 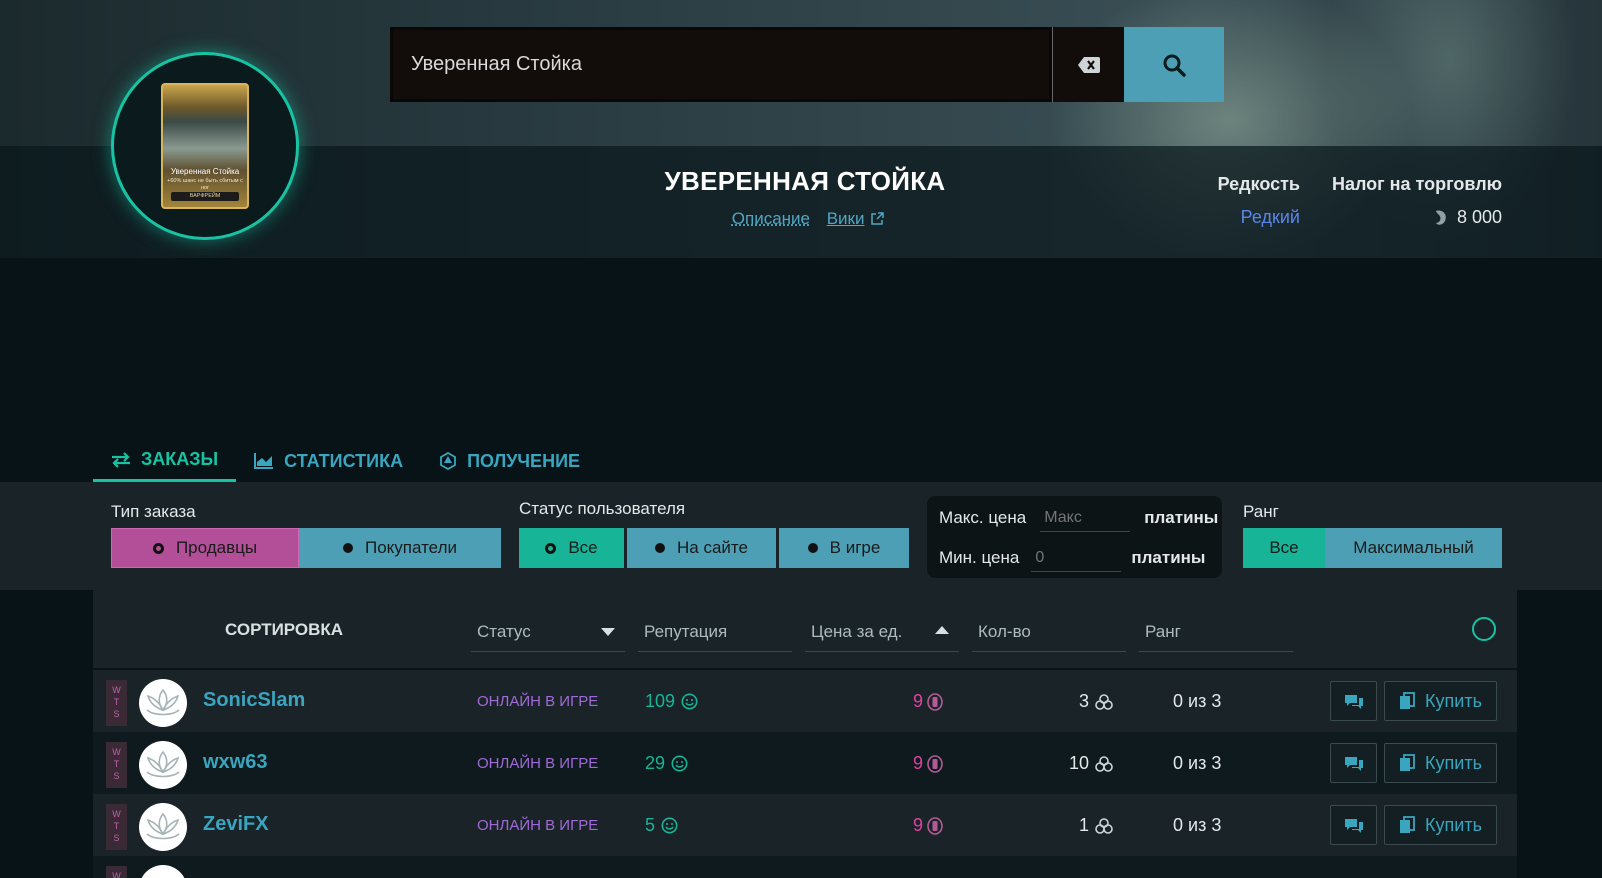 What do you see at coordinates (671, 701) in the screenshot?
I see `reputation: 109` at bounding box center [671, 701].